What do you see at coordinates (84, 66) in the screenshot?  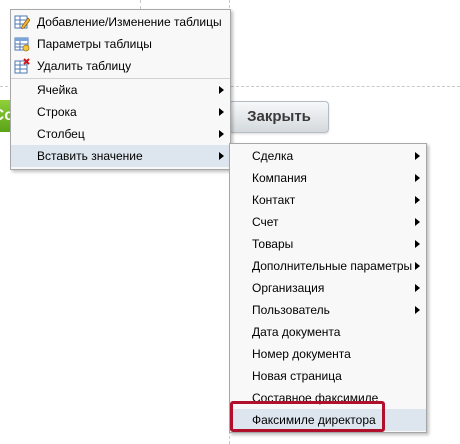 I see `menu-item-label: Удалить таблицу` at bounding box center [84, 66].